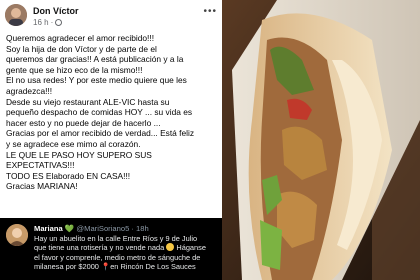 The width and height of the screenshot is (420, 280). What do you see at coordinates (74, 69) in the screenshot?
I see `post-line: gente que se hizo eco de la mismo!!!` at bounding box center [74, 69].